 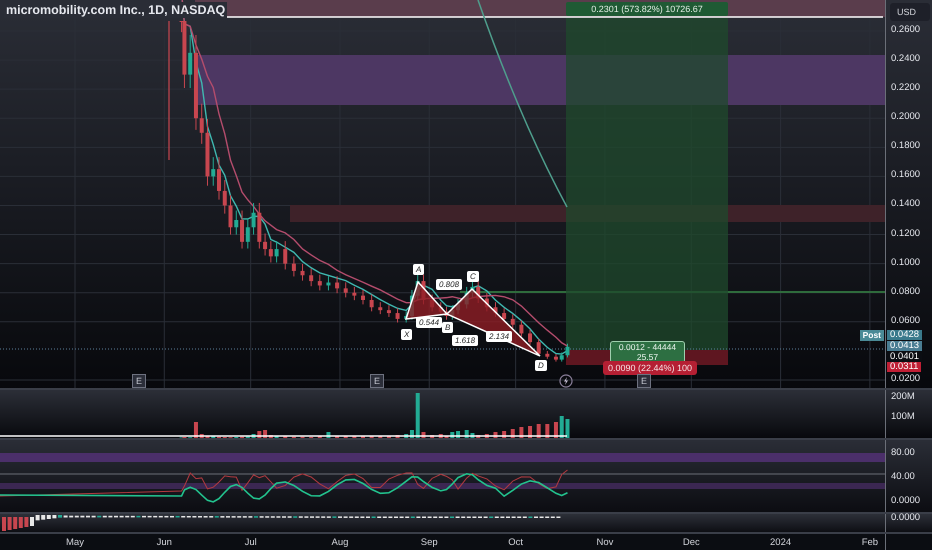 What do you see at coordinates (905, 262) in the screenshot?
I see `price-axis-label: 0.1000` at bounding box center [905, 262].